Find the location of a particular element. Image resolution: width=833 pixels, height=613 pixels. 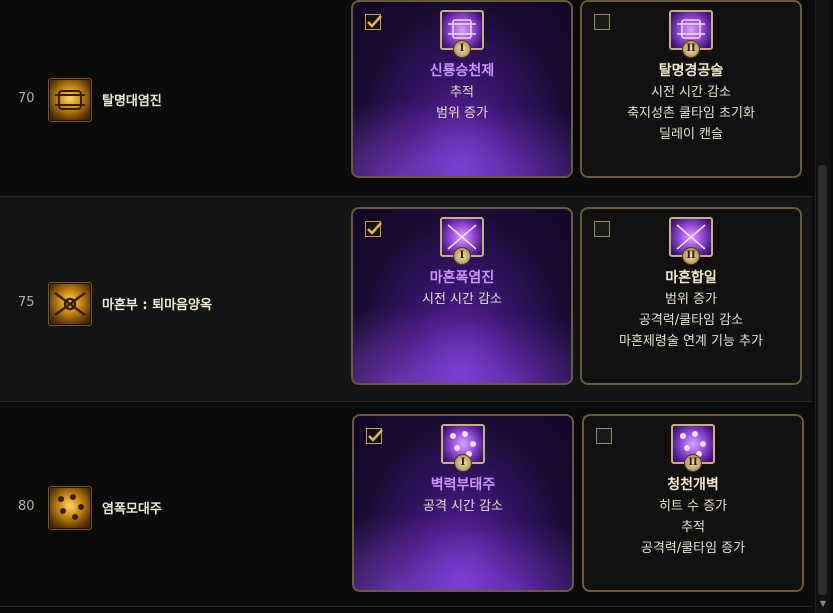

desc-line: 공격 시간 감소 is located at coordinates (463, 506).